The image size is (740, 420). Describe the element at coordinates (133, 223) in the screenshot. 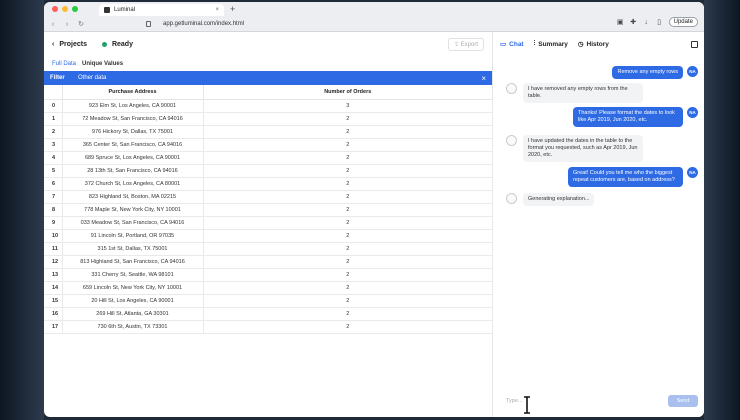

I see `address-cell: 033 Meadow St, San Francisco, CA 94016` at that location.